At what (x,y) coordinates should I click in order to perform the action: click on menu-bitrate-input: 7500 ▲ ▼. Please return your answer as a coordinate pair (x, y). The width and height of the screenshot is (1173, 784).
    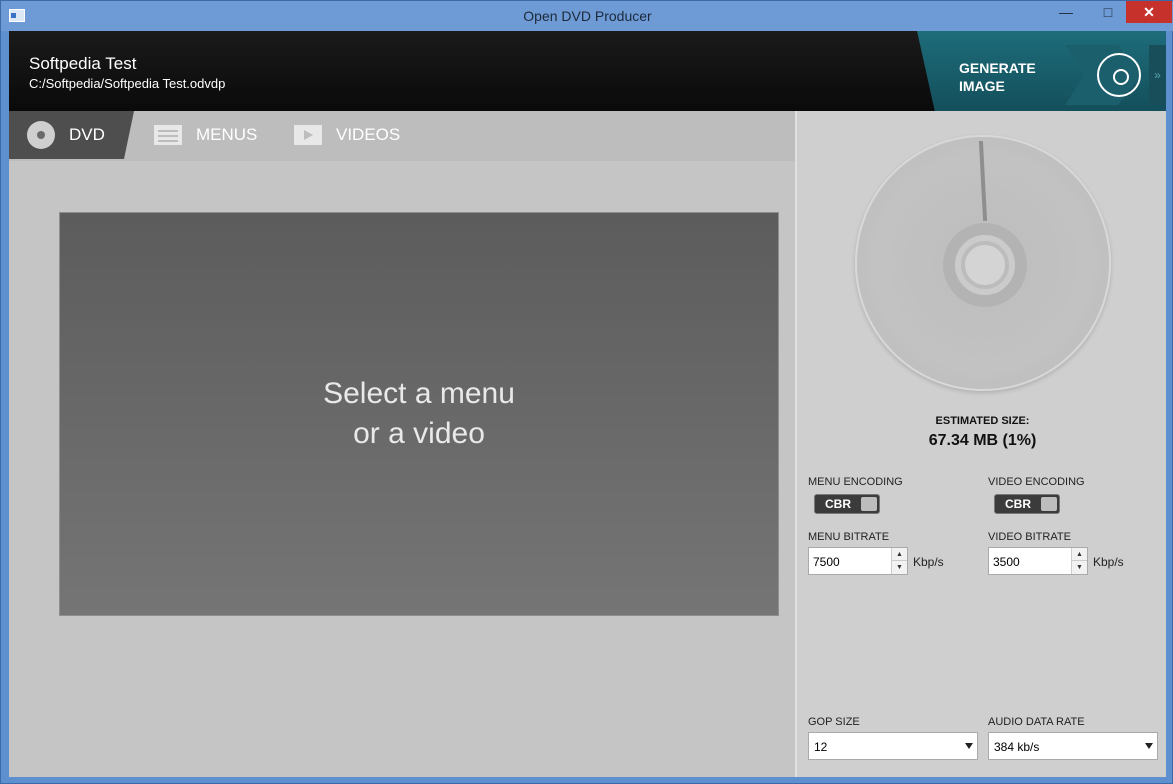
    Looking at the image, I should click on (858, 561).